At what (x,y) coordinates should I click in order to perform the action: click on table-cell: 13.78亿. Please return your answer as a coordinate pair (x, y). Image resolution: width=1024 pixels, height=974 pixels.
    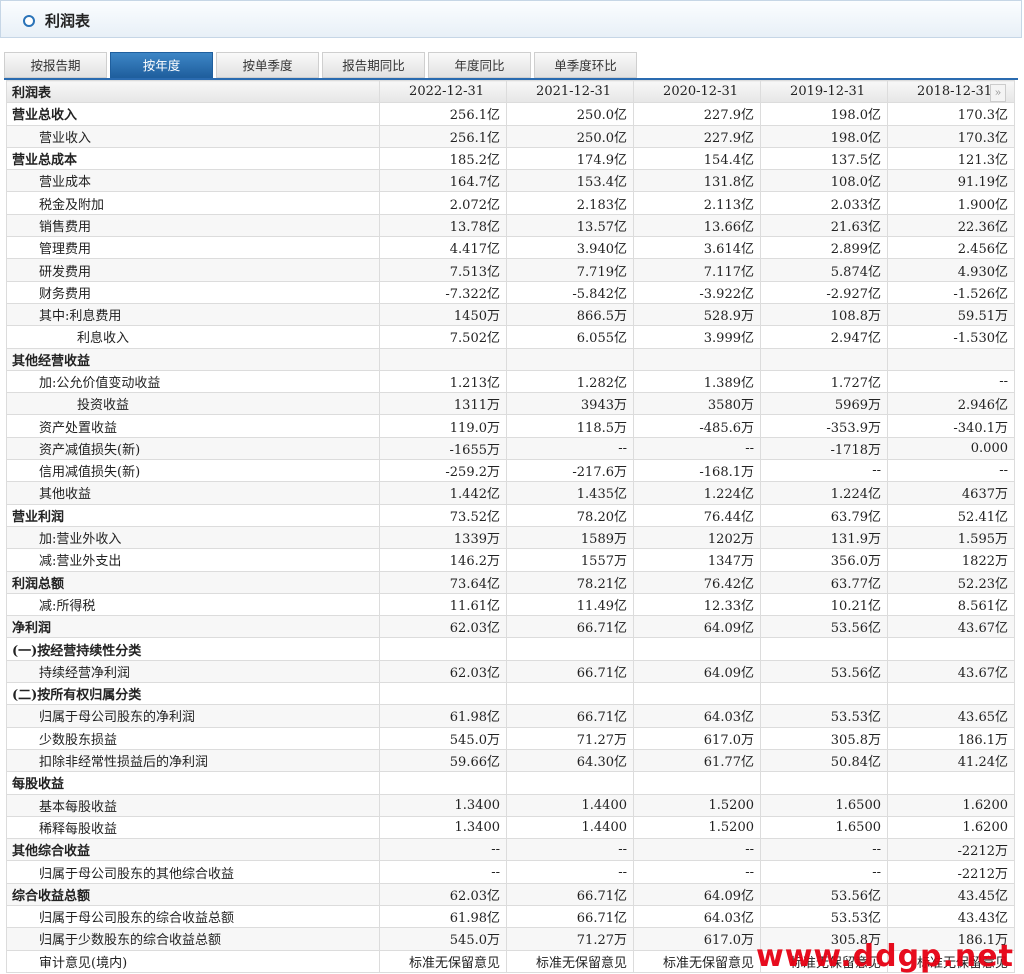
    Looking at the image, I should click on (443, 225).